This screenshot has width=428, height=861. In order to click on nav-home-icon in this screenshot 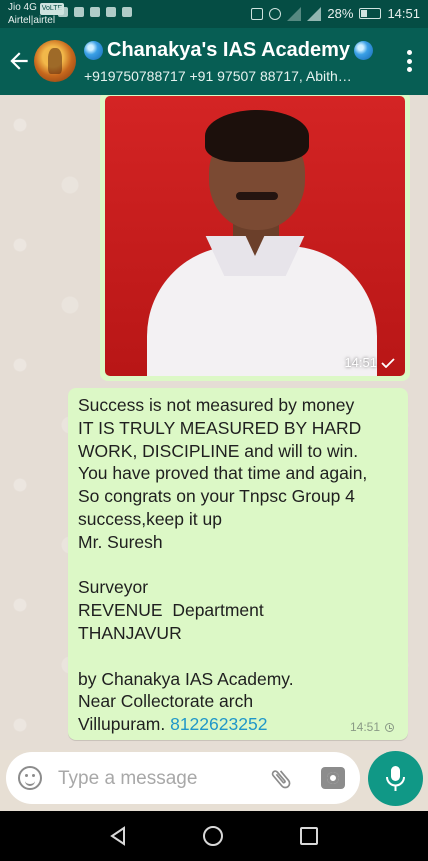, I will do `click(213, 836)`.